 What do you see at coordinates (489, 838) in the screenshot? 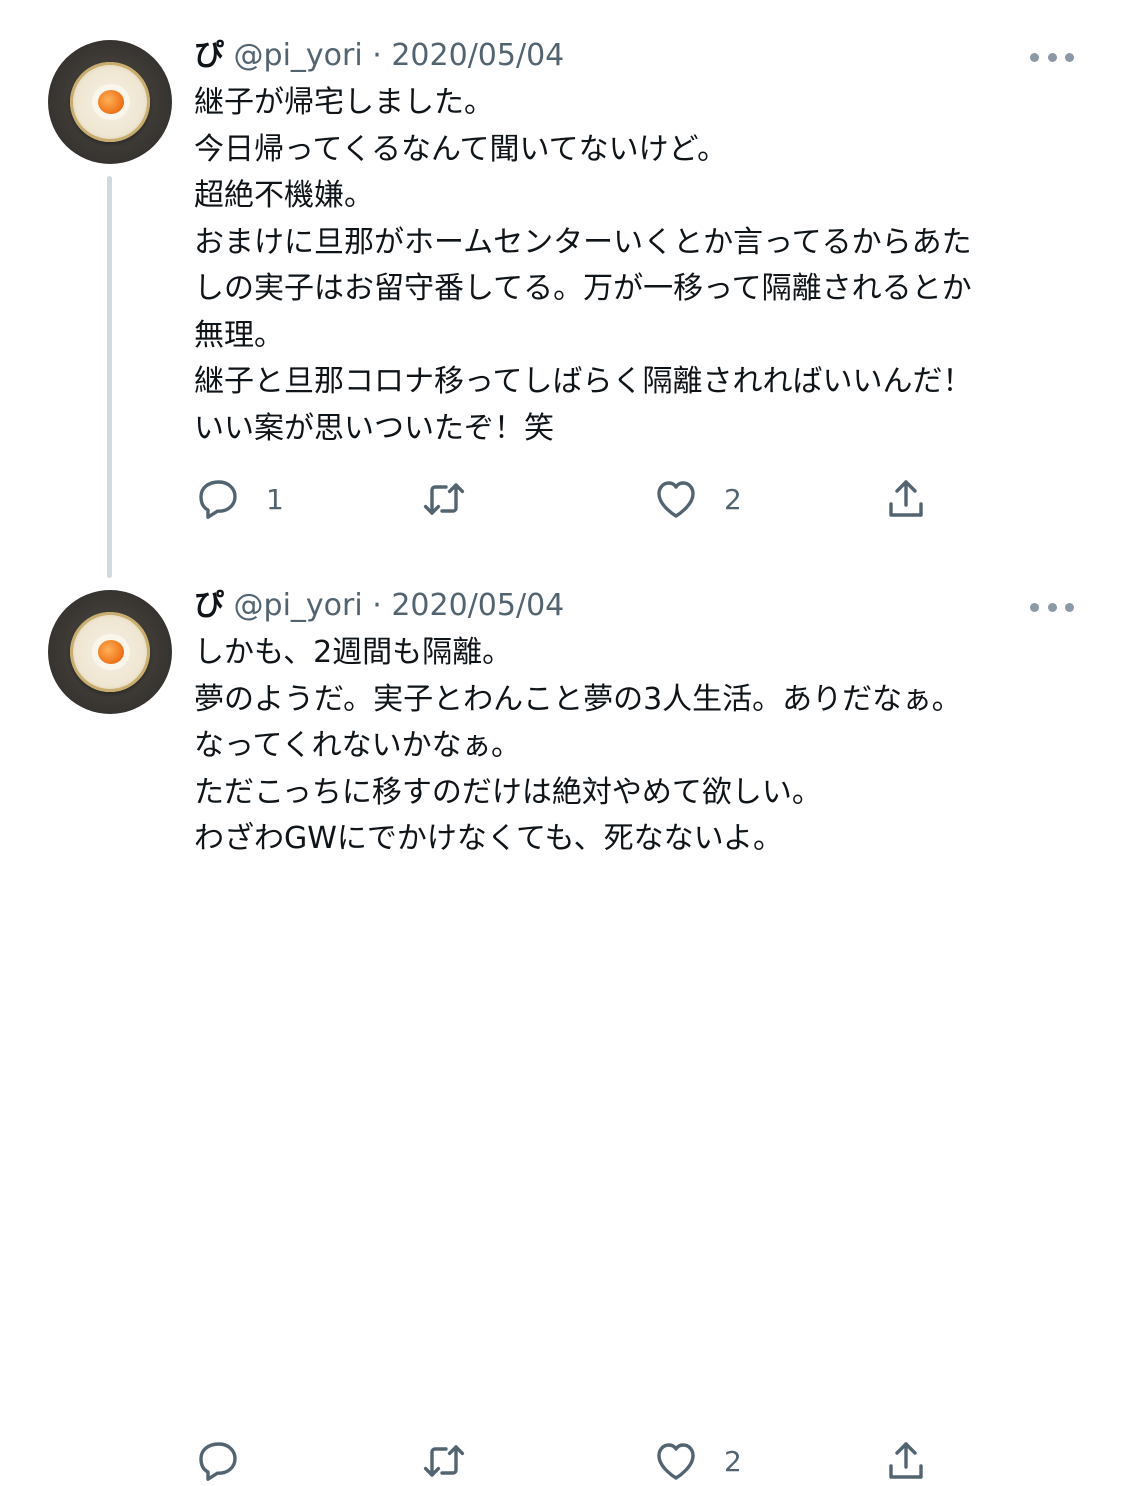
I see `tweet-text-line: わざわGWにでかけなくても、死なないよ。` at bounding box center [489, 838].